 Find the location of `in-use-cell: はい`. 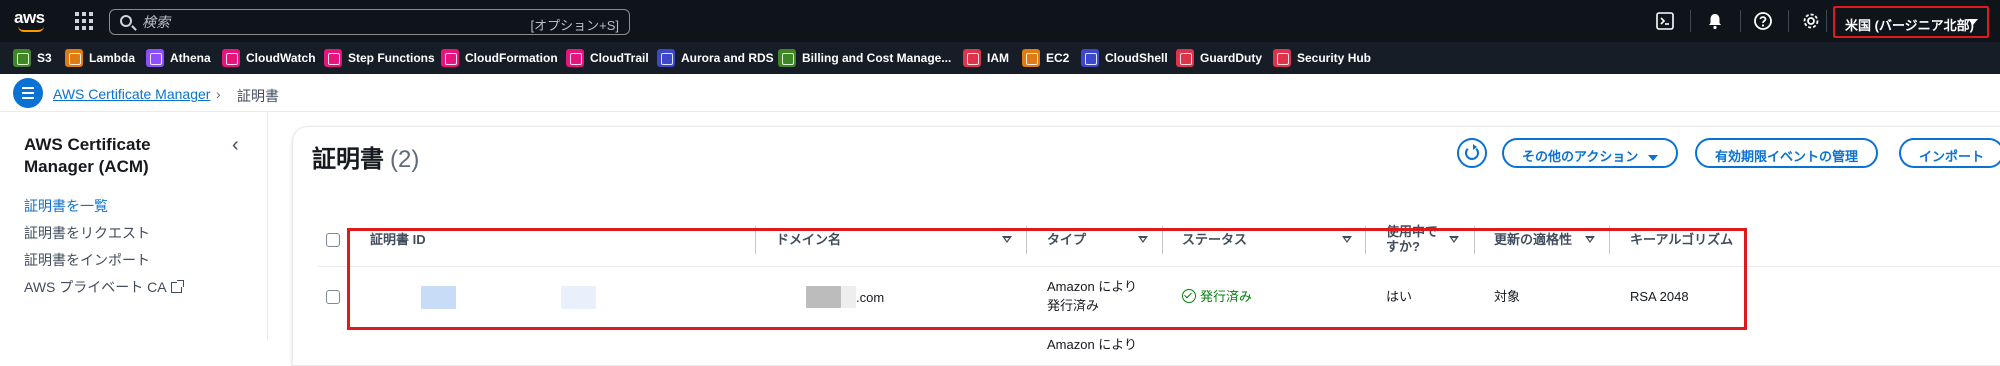

in-use-cell: はい is located at coordinates (1399, 296).